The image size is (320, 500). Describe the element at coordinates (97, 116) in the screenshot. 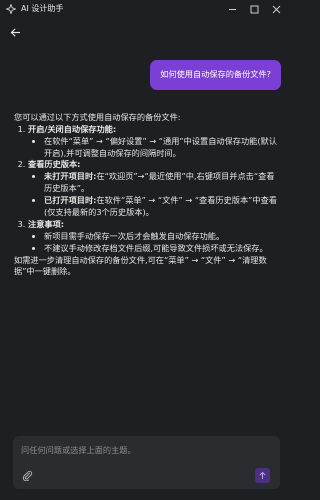

I see `answer-intro: 您可以通过以下方式使用自动保存的备份文件:` at that location.